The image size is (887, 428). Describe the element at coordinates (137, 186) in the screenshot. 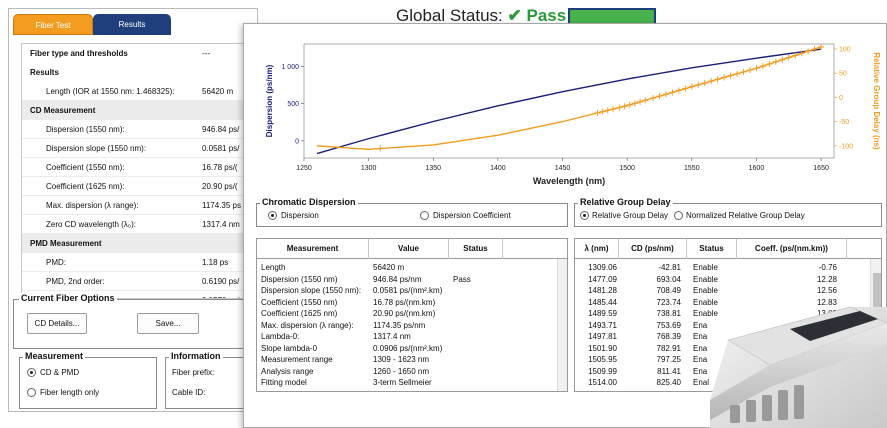

I see `result-row: Coefficient (1625 nm): 20.90 ps/(` at that location.